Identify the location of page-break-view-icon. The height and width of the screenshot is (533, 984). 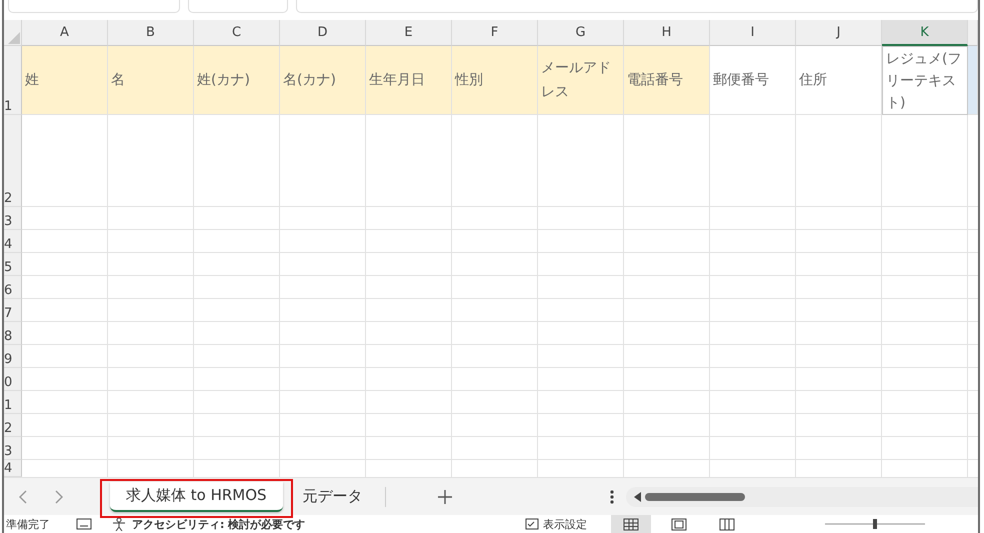
(727, 524).